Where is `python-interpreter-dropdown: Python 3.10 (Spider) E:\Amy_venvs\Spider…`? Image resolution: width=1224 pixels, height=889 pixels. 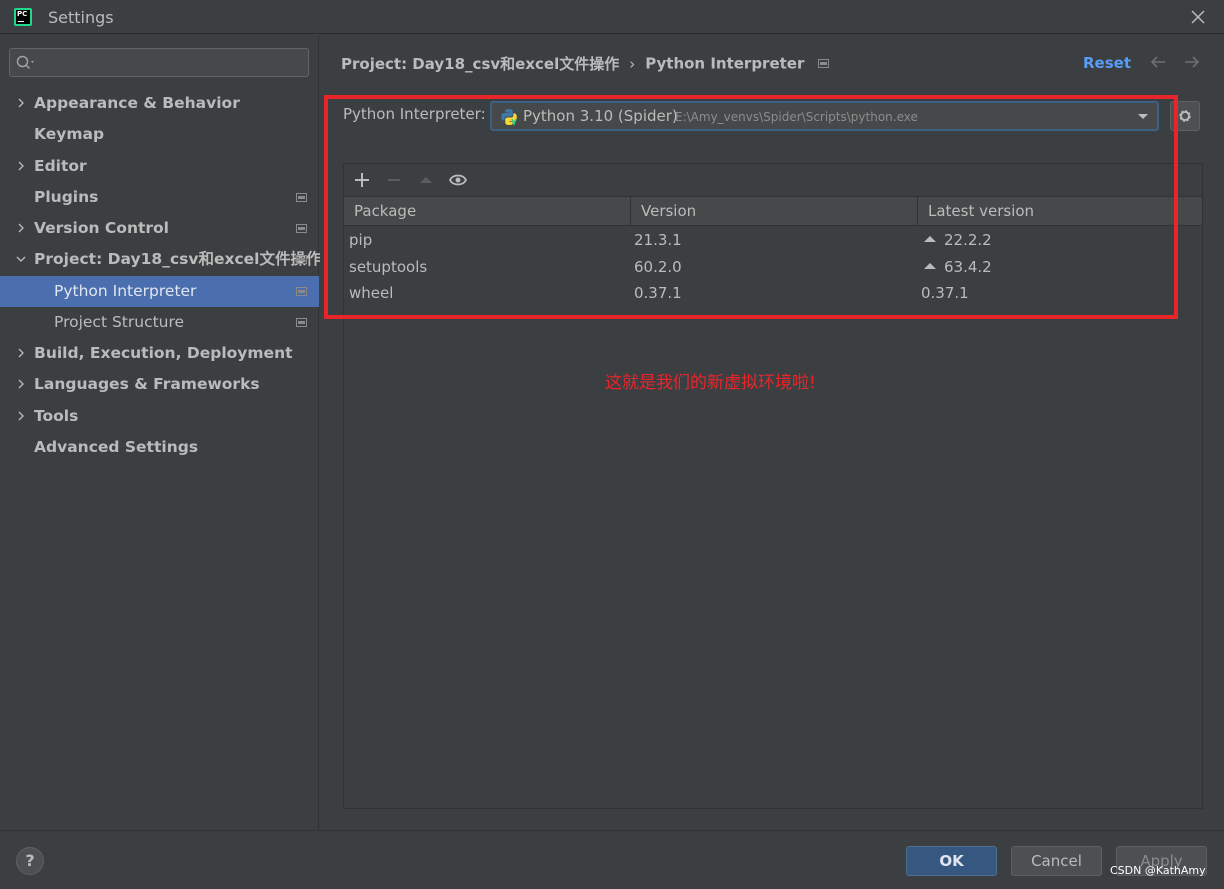 python-interpreter-dropdown: Python 3.10 (Spider) E:\Amy_venvs\Spider… is located at coordinates (824, 116).